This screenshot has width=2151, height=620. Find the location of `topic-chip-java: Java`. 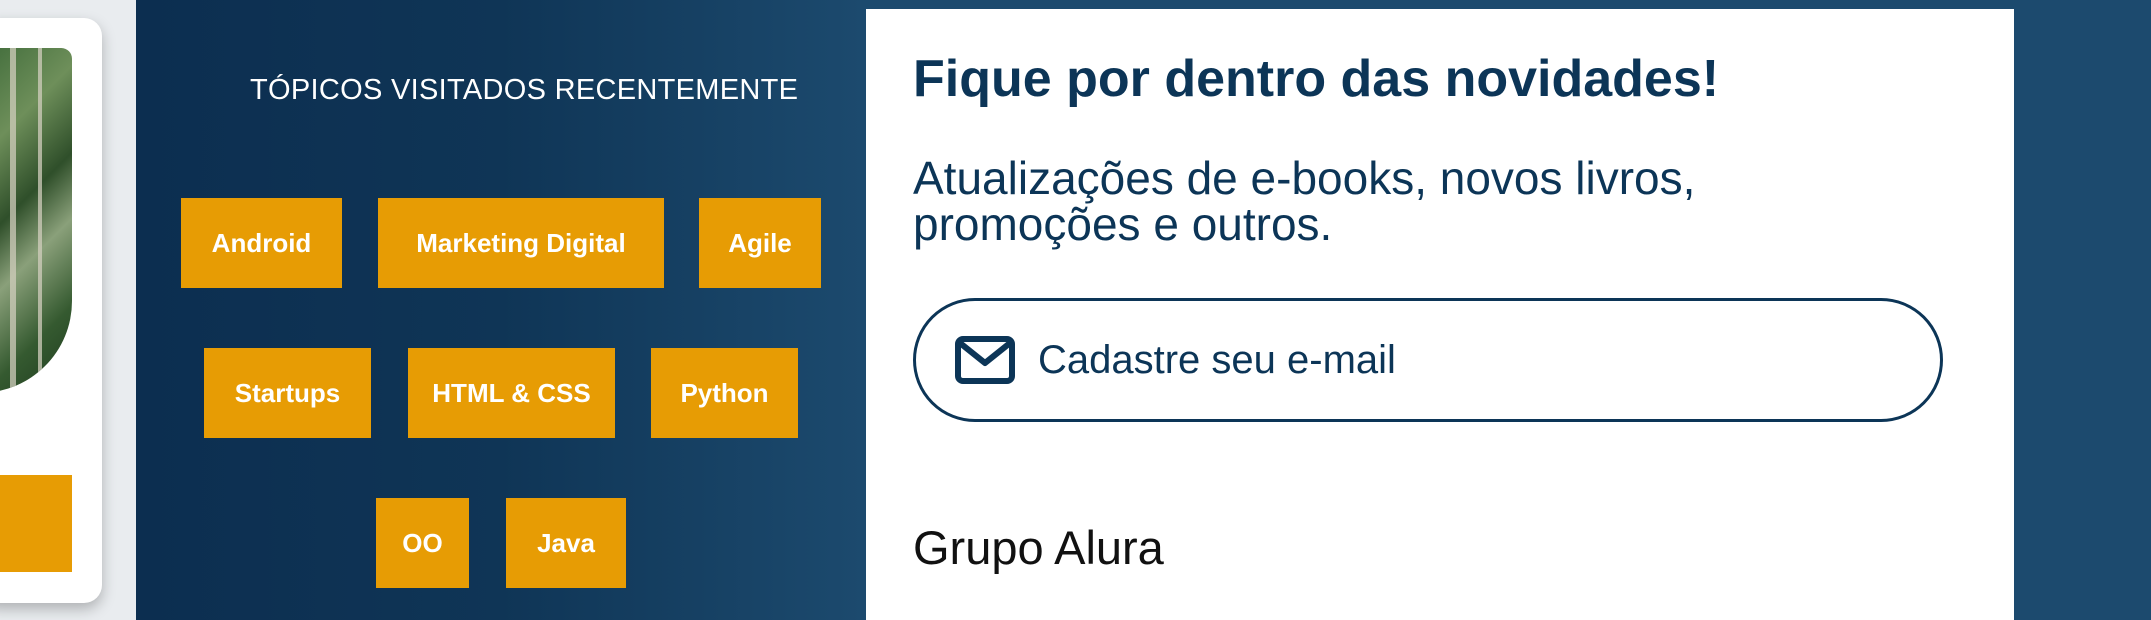

topic-chip-java: Java is located at coordinates (566, 543).